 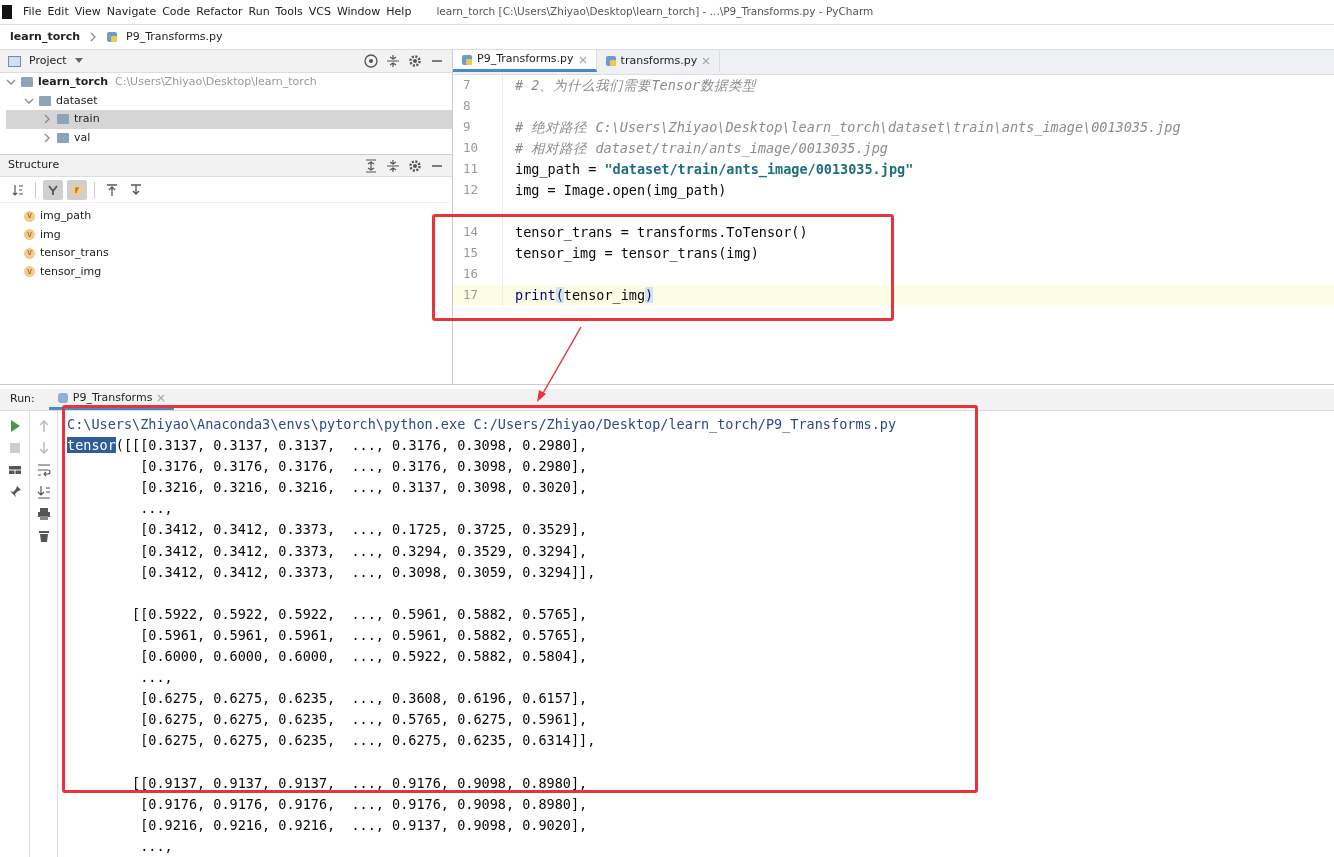 What do you see at coordinates (87, 119) in the screenshot?
I see `tree-label: train` at bounding box center [87, 119].